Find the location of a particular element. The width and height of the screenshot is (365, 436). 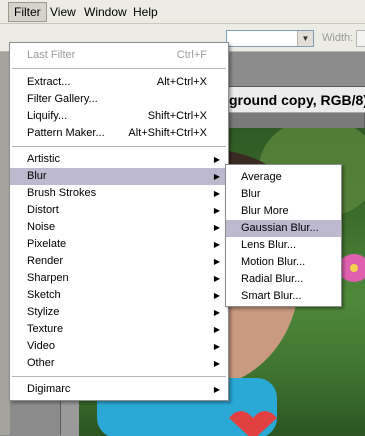

submenu-item-blur-more: Blur More is located at coordinates (283, 211).